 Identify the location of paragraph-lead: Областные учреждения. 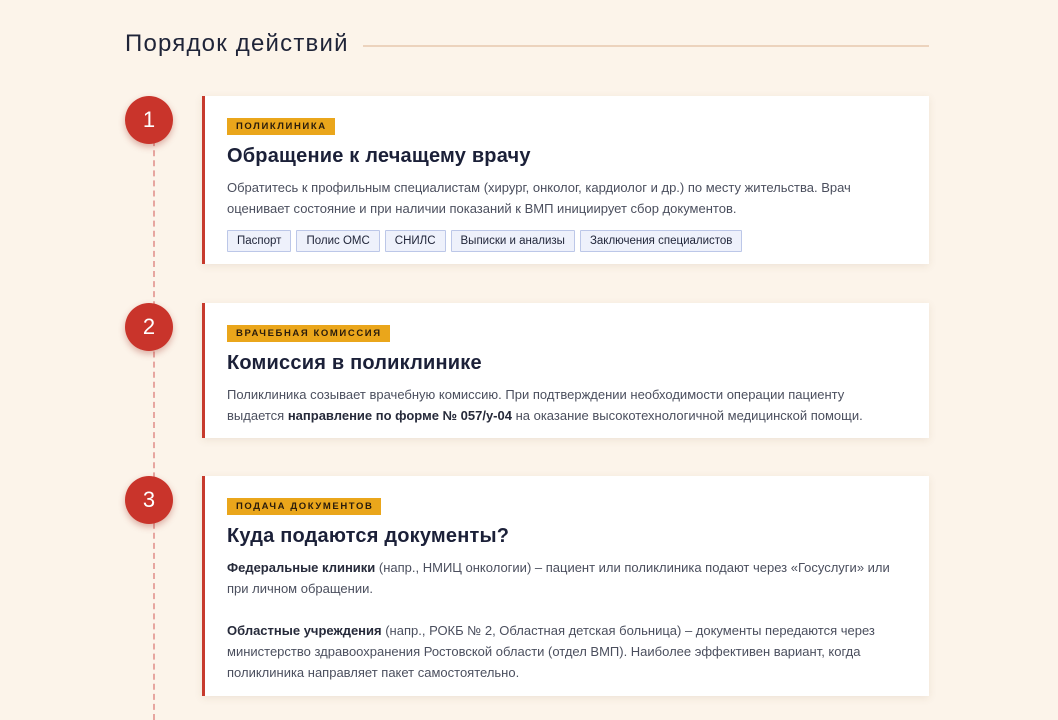
(304, 630).